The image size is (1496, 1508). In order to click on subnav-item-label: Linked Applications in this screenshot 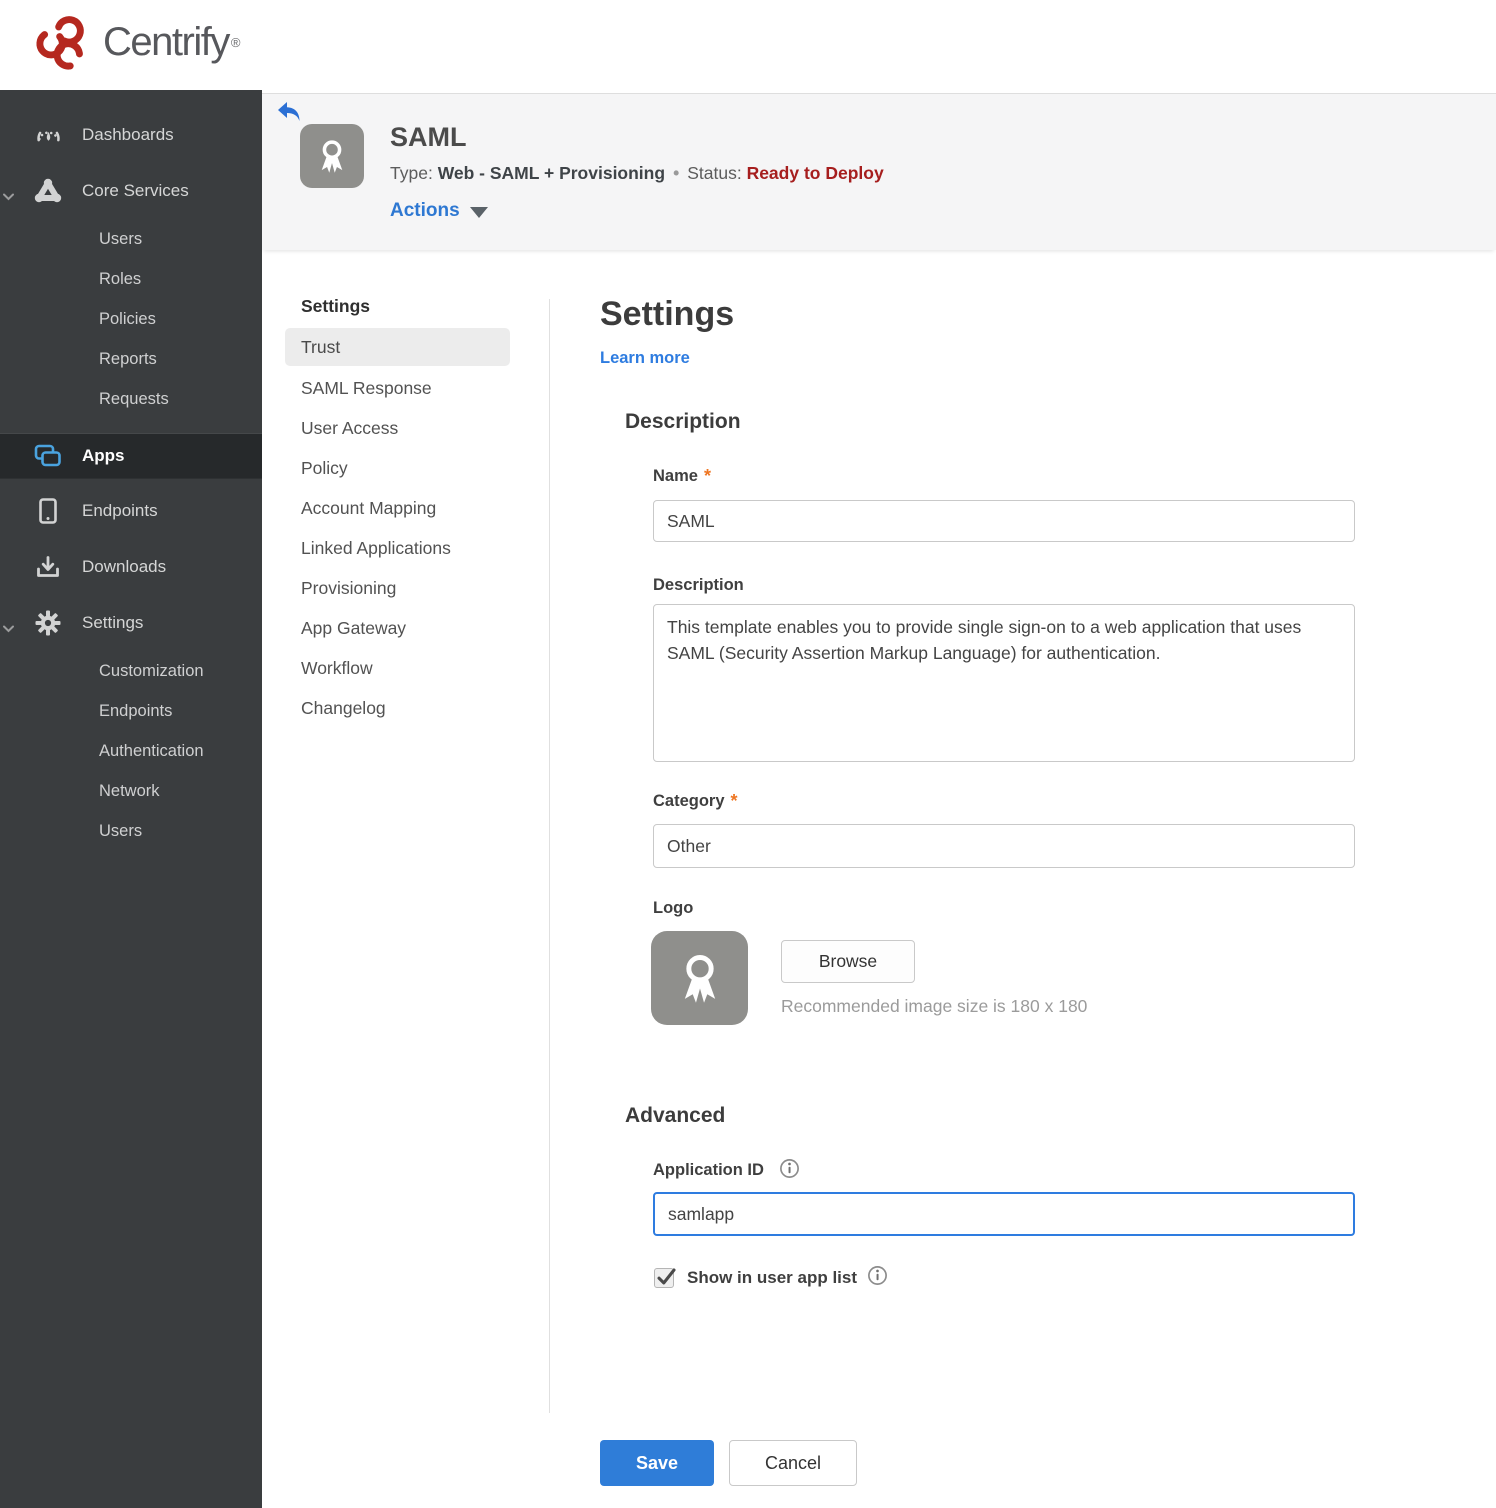, I will do `click(376, 547)`.